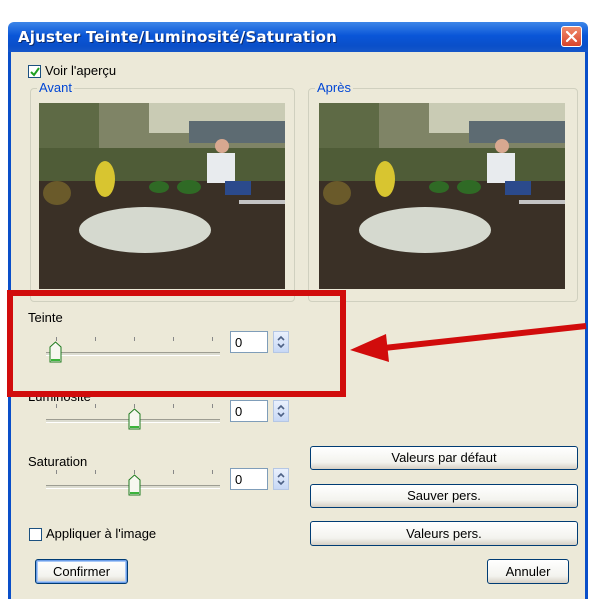 This screenshot has height=599, width=592. What do you see at coordinates (334, 87) in the screenshot?
I see `after-group-title: Après` at bounding box center [334, 87].